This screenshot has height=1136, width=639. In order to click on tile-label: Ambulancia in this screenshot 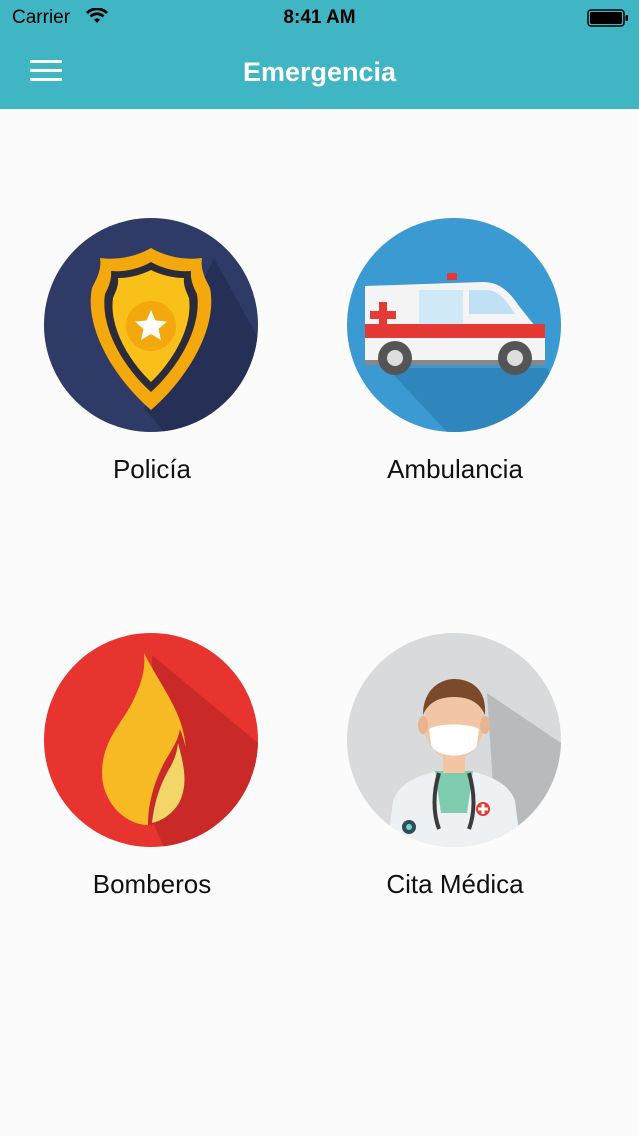, I will do `click(455, 469)`.